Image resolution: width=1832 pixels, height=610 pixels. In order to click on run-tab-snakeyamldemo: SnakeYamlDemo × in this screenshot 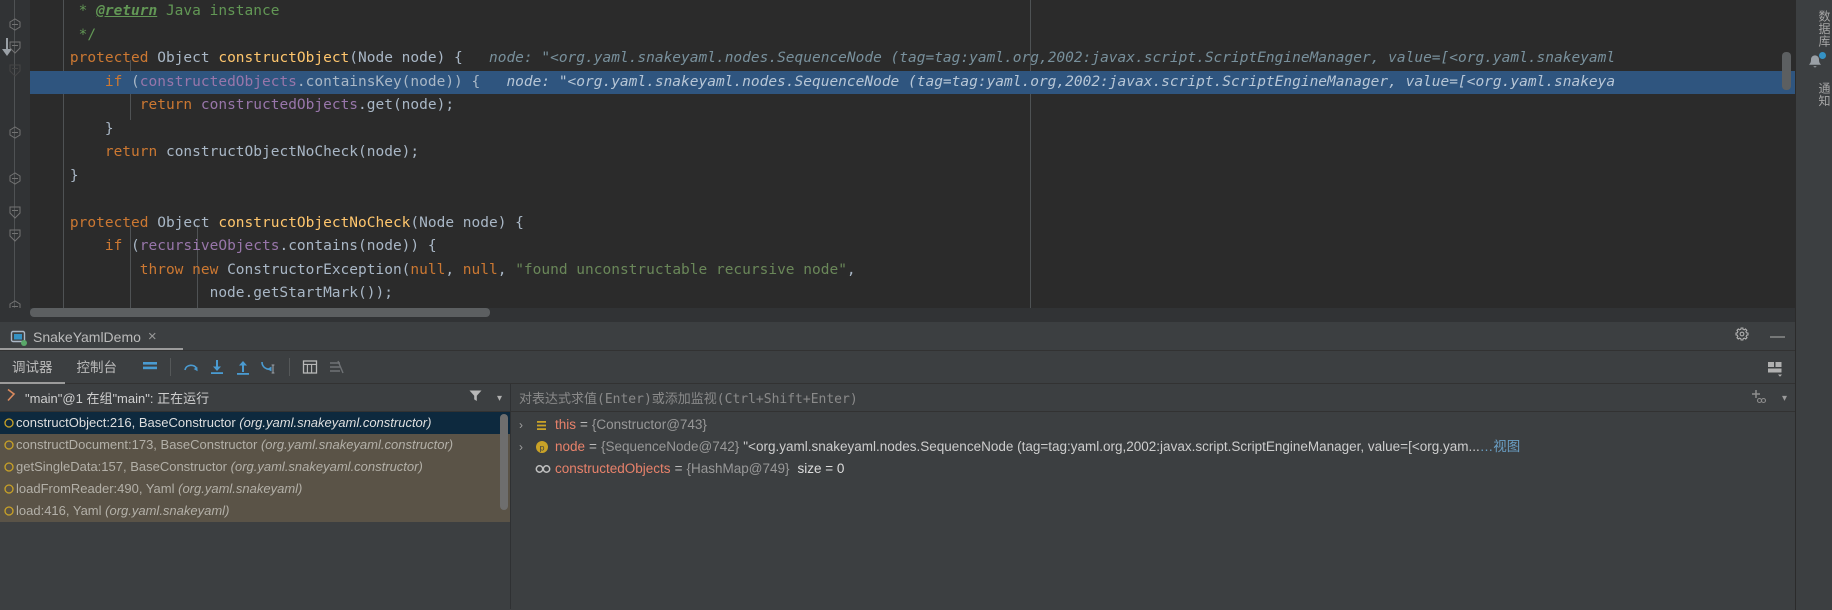, I will do `click(84, 336)`.